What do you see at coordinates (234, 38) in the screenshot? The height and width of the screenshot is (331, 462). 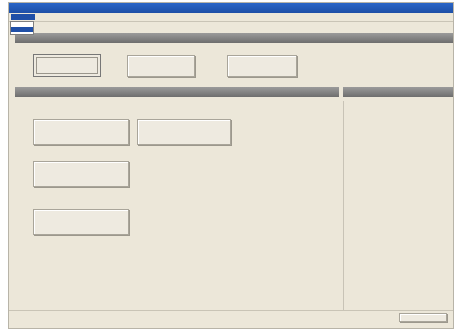 I see `top-section-header` at bounding box center [234, 38].